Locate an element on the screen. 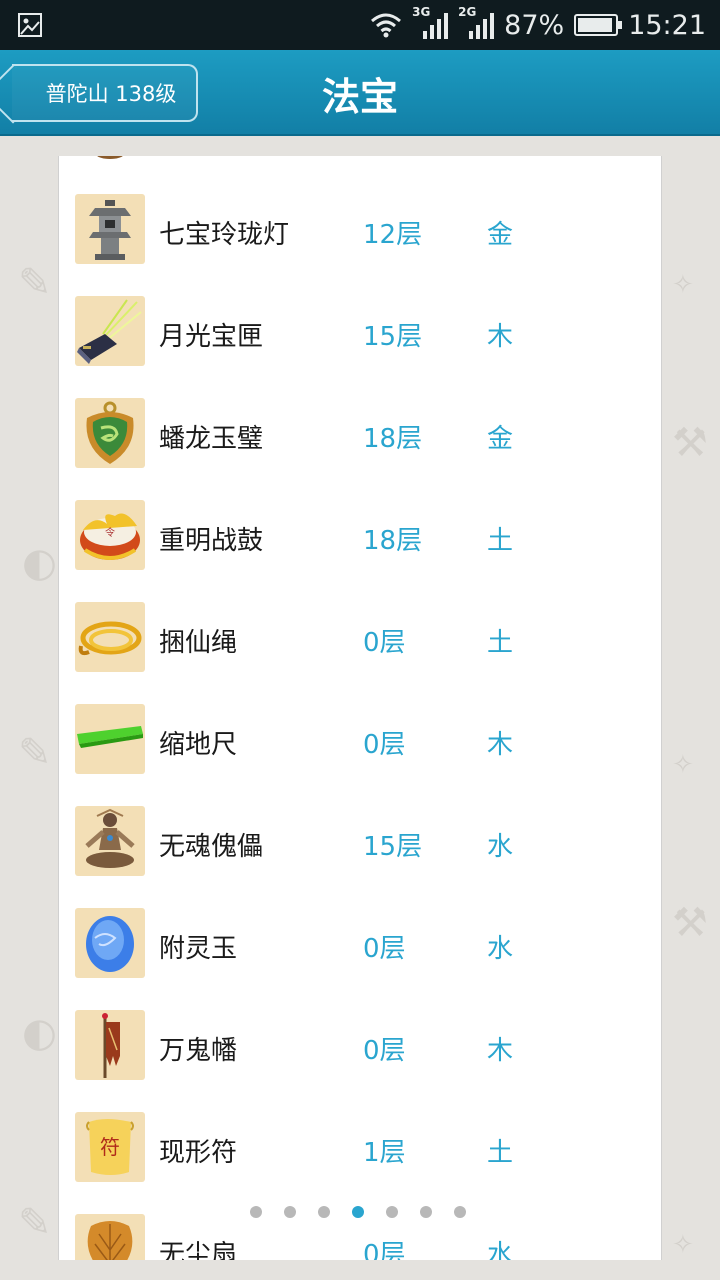 The image size is (720, 1280). treasure-row: 蟠龙玉璧 18层 金 is located at coordinates (360, 435).